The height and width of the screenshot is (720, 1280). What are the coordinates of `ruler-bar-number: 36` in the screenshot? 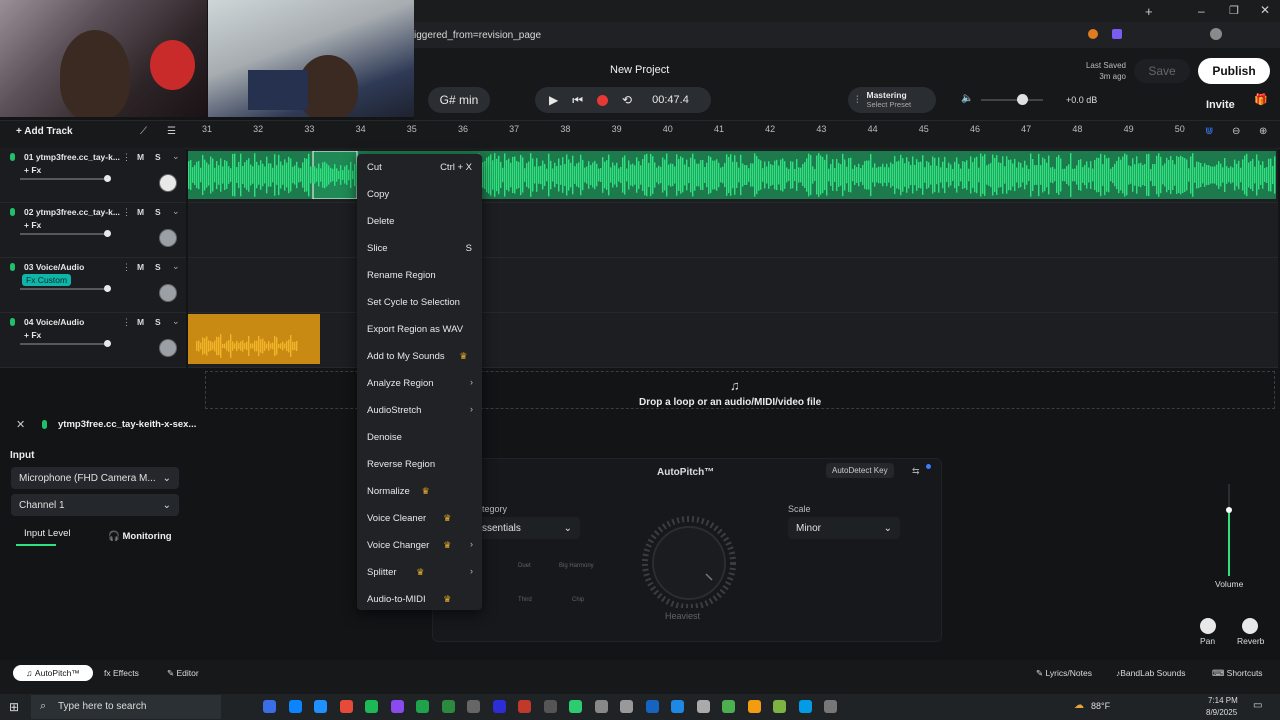 It's located at (463, 129).